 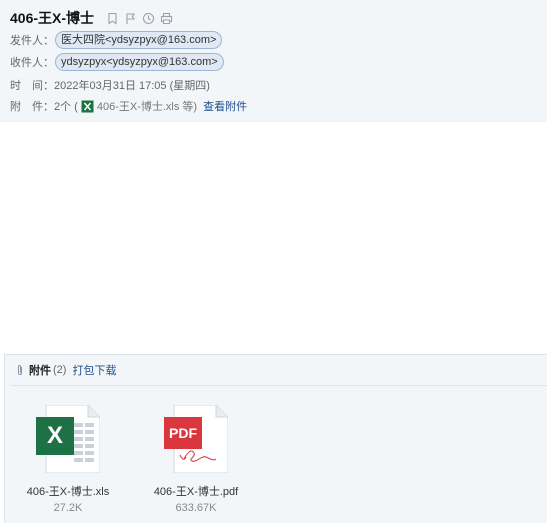 I want to click on attachments-summary: 2个 ( 406-王X-博士.xls 等) 查看附件, so click(x=150, y=106).